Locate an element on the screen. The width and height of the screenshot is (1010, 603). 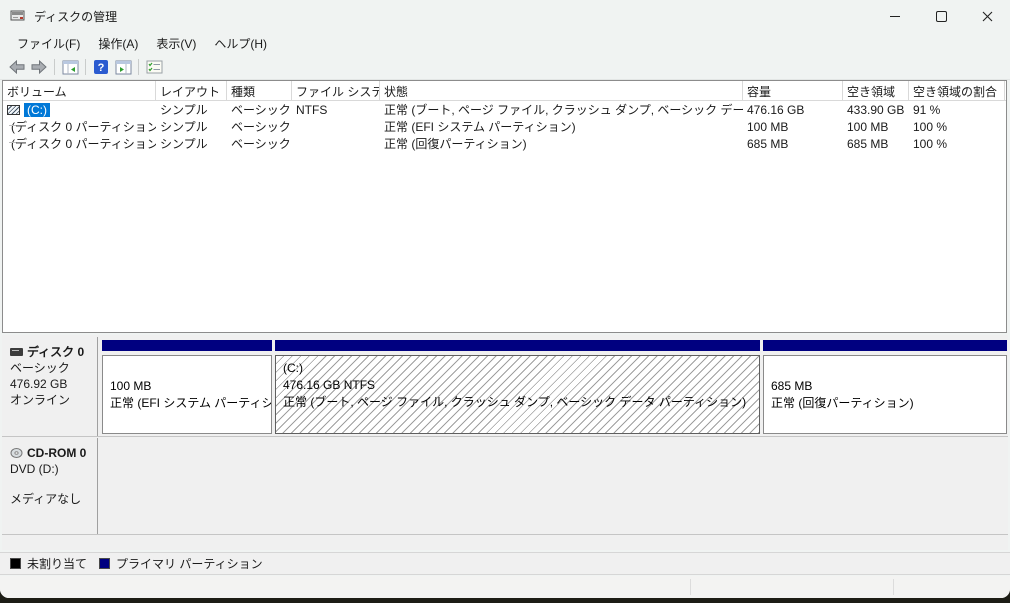
legend-label: プライマリ パーティション is located at coordinates (189, 564).